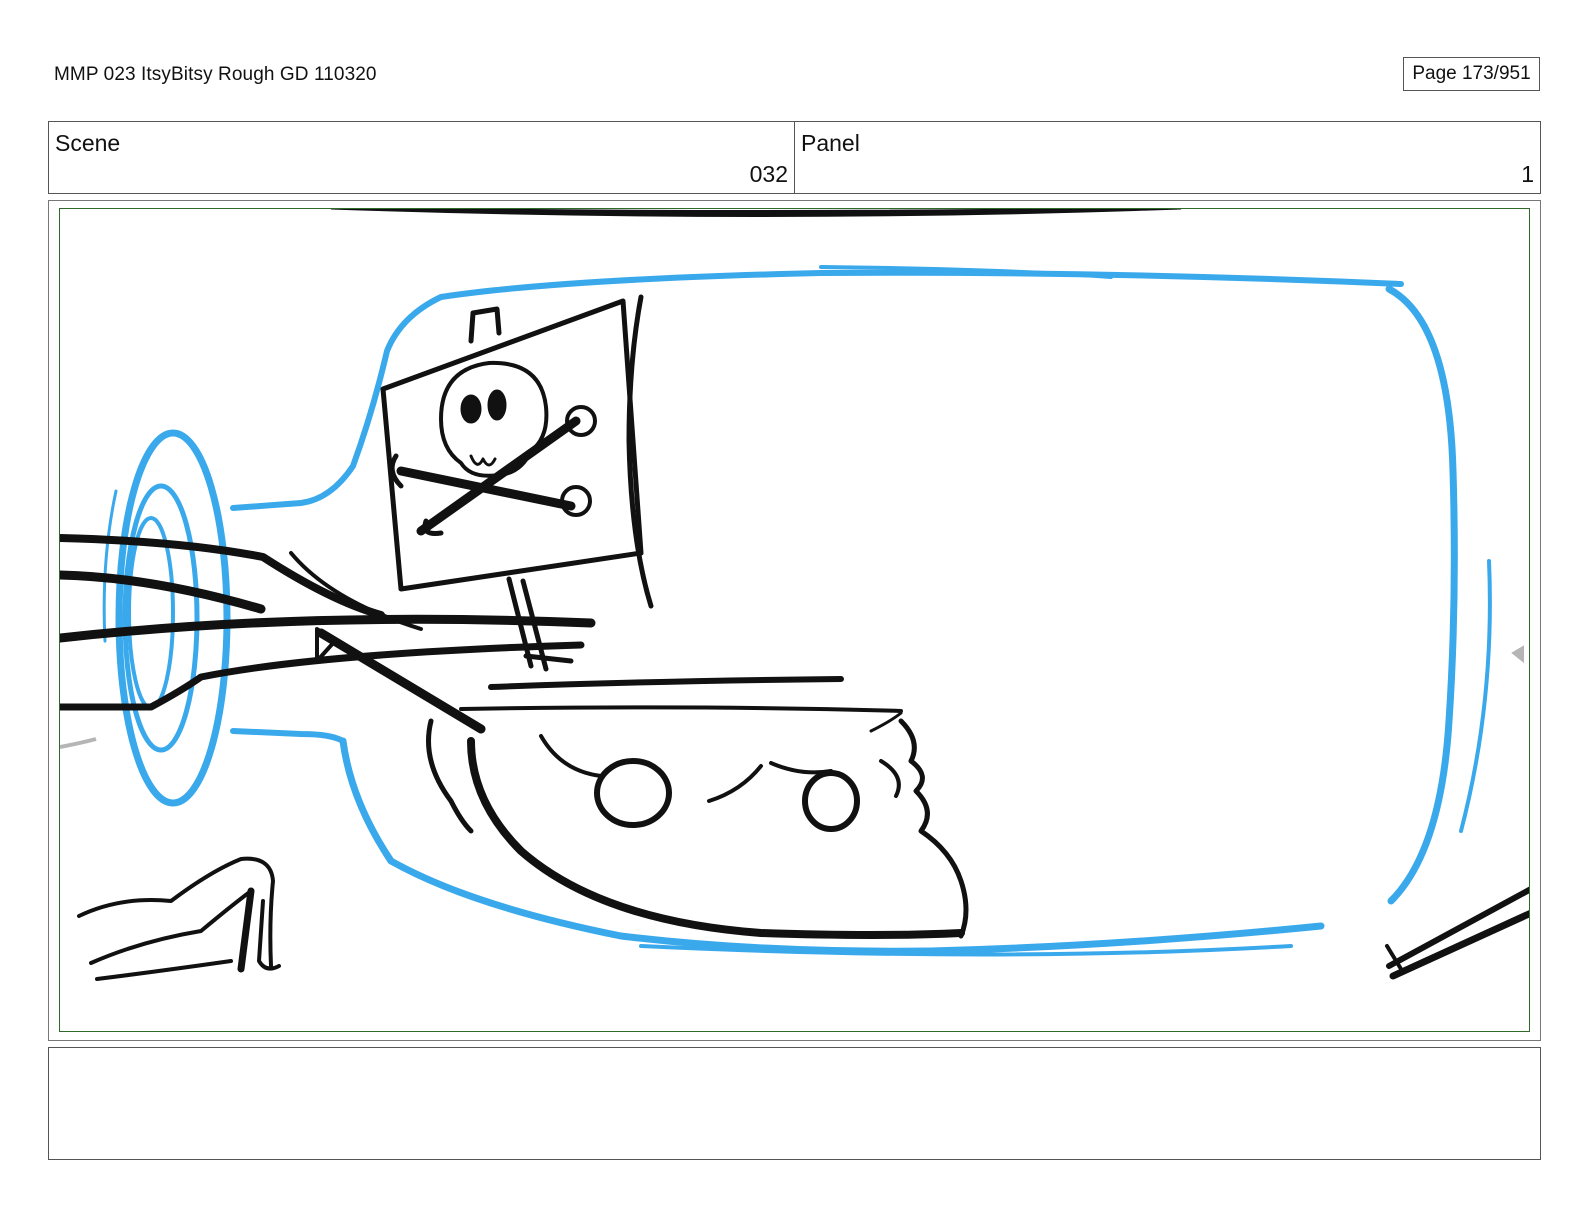 This screenshot has width=1582, height=1225. I want to click on notes-box, so click(794, 1103).